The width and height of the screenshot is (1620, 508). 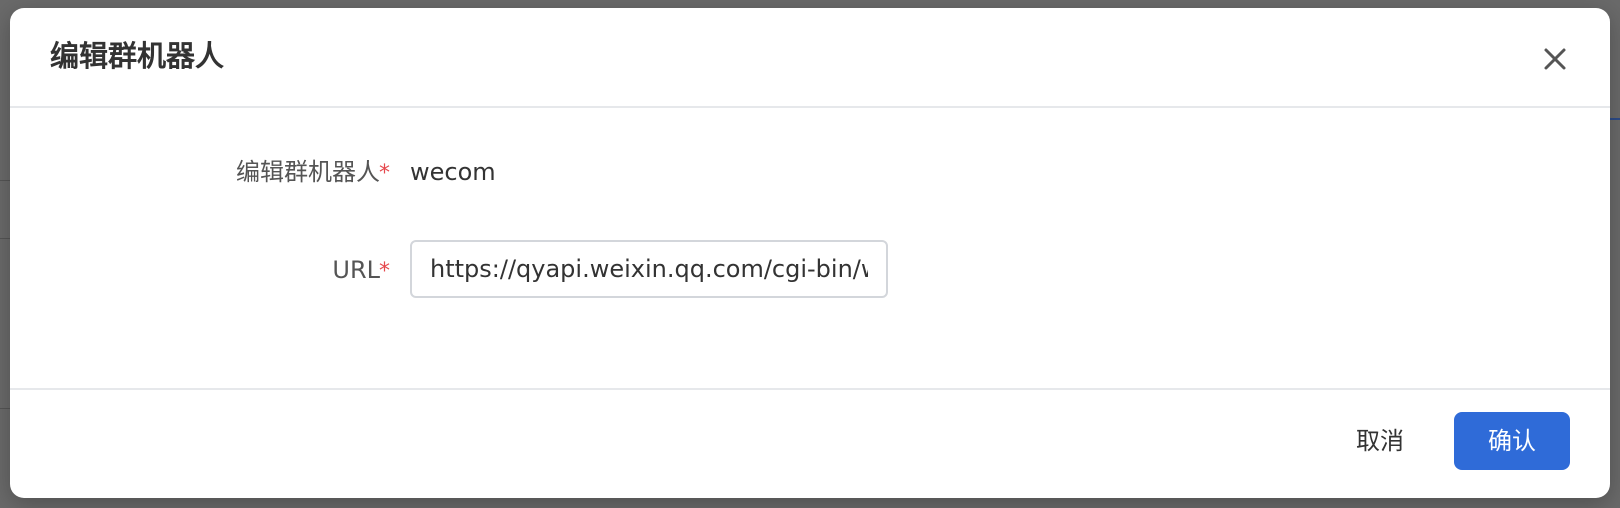 What do you see at coordinates (810, 172) in the screenshot?
I see `form-row-name: 编辑群机器人 * wecom` at bounding box center [810, 172].